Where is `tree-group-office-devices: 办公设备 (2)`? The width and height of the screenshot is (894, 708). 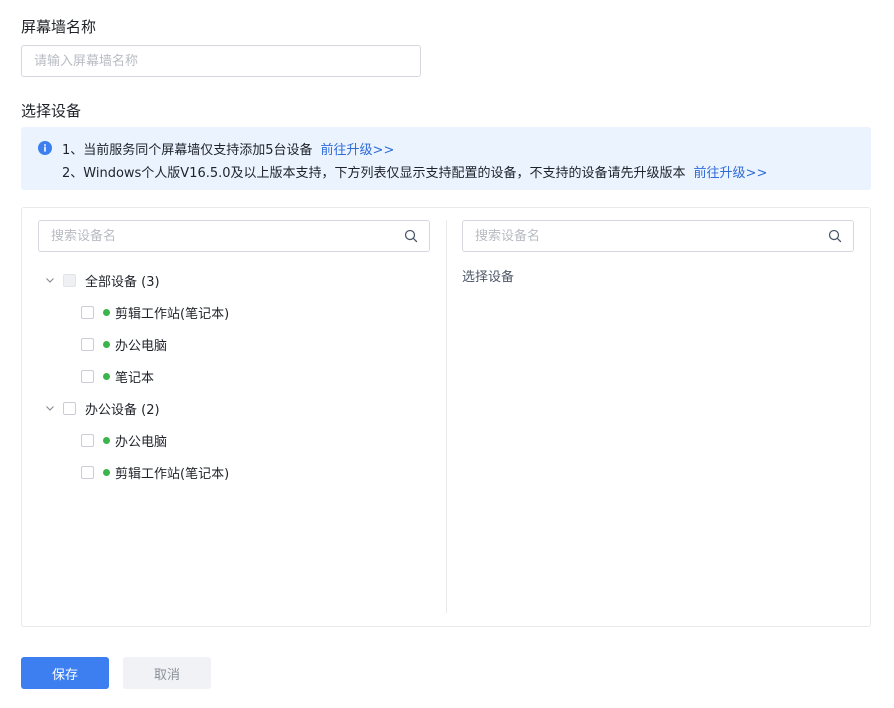 tree-group-office-devices: 办公设备 (2) is located at coordinates (102, 408).